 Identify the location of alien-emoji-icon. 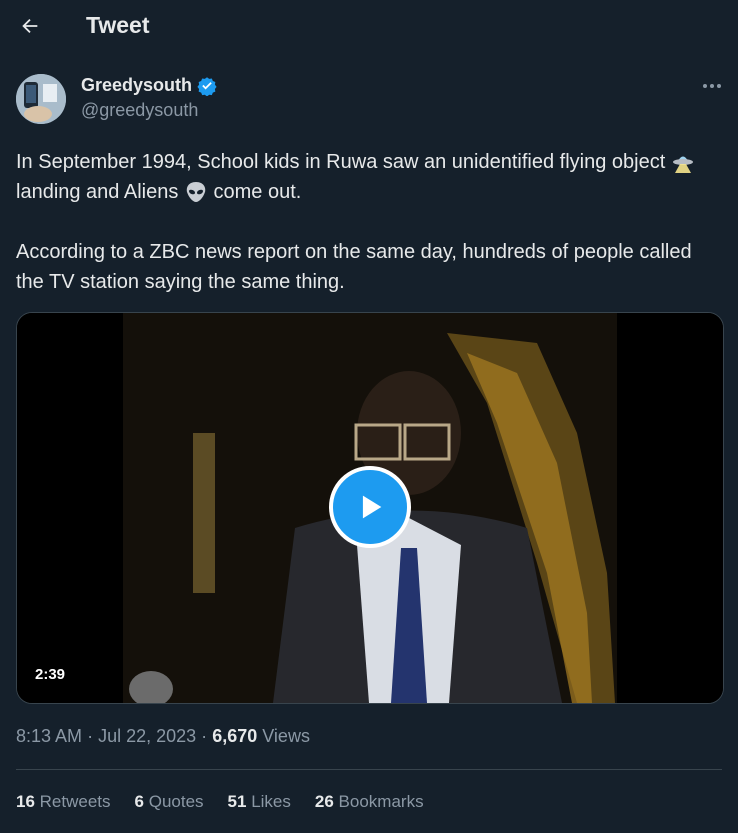
(196, 192).